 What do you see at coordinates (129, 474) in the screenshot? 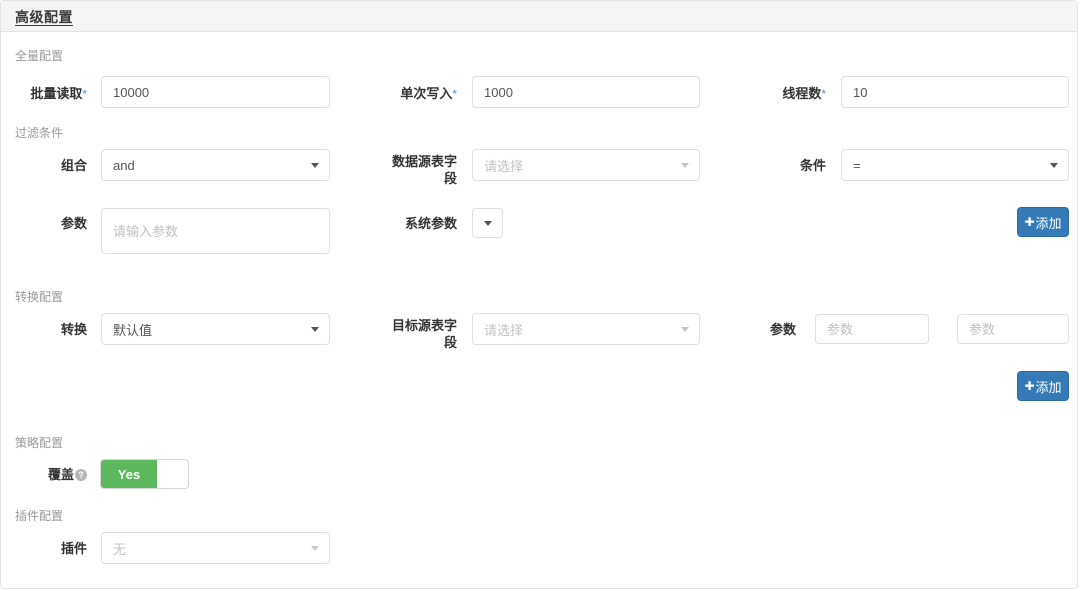
I see `overwrite-toggle-on-label: Yes` at bounding box center [129, 474].